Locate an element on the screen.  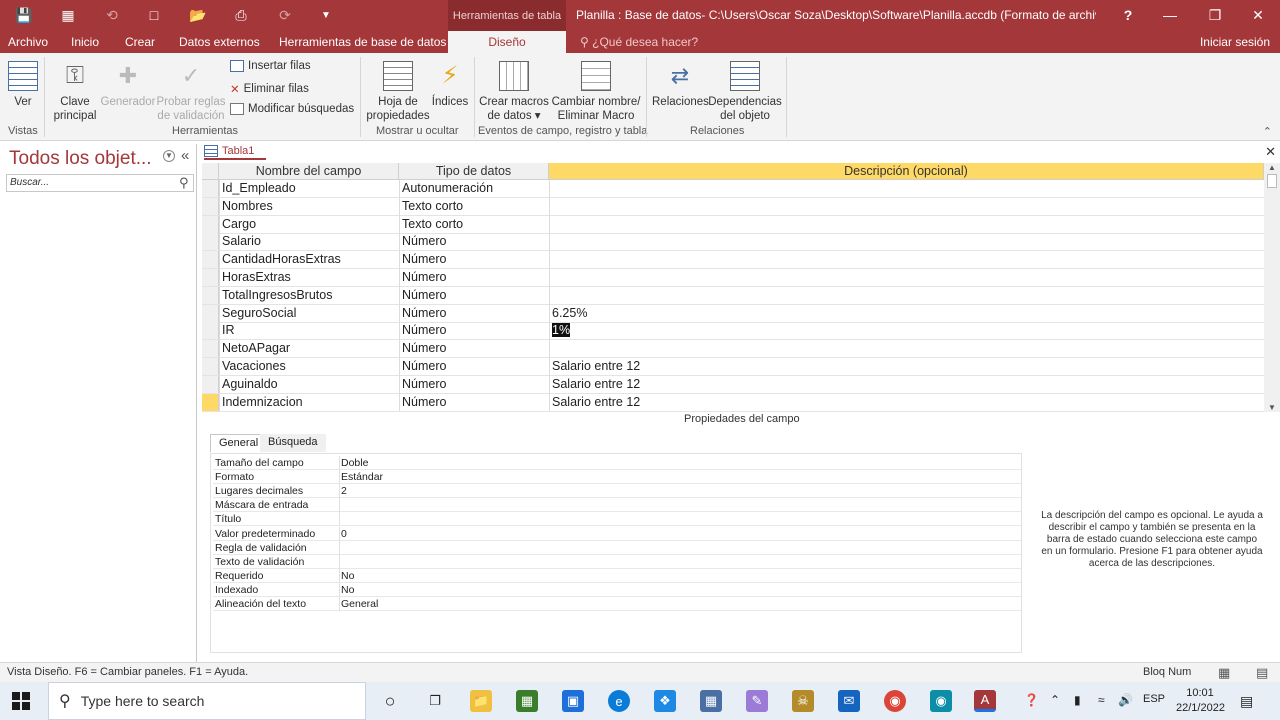
relationships-button: ⇄ Relaciones is located at coordinates (680, 85).